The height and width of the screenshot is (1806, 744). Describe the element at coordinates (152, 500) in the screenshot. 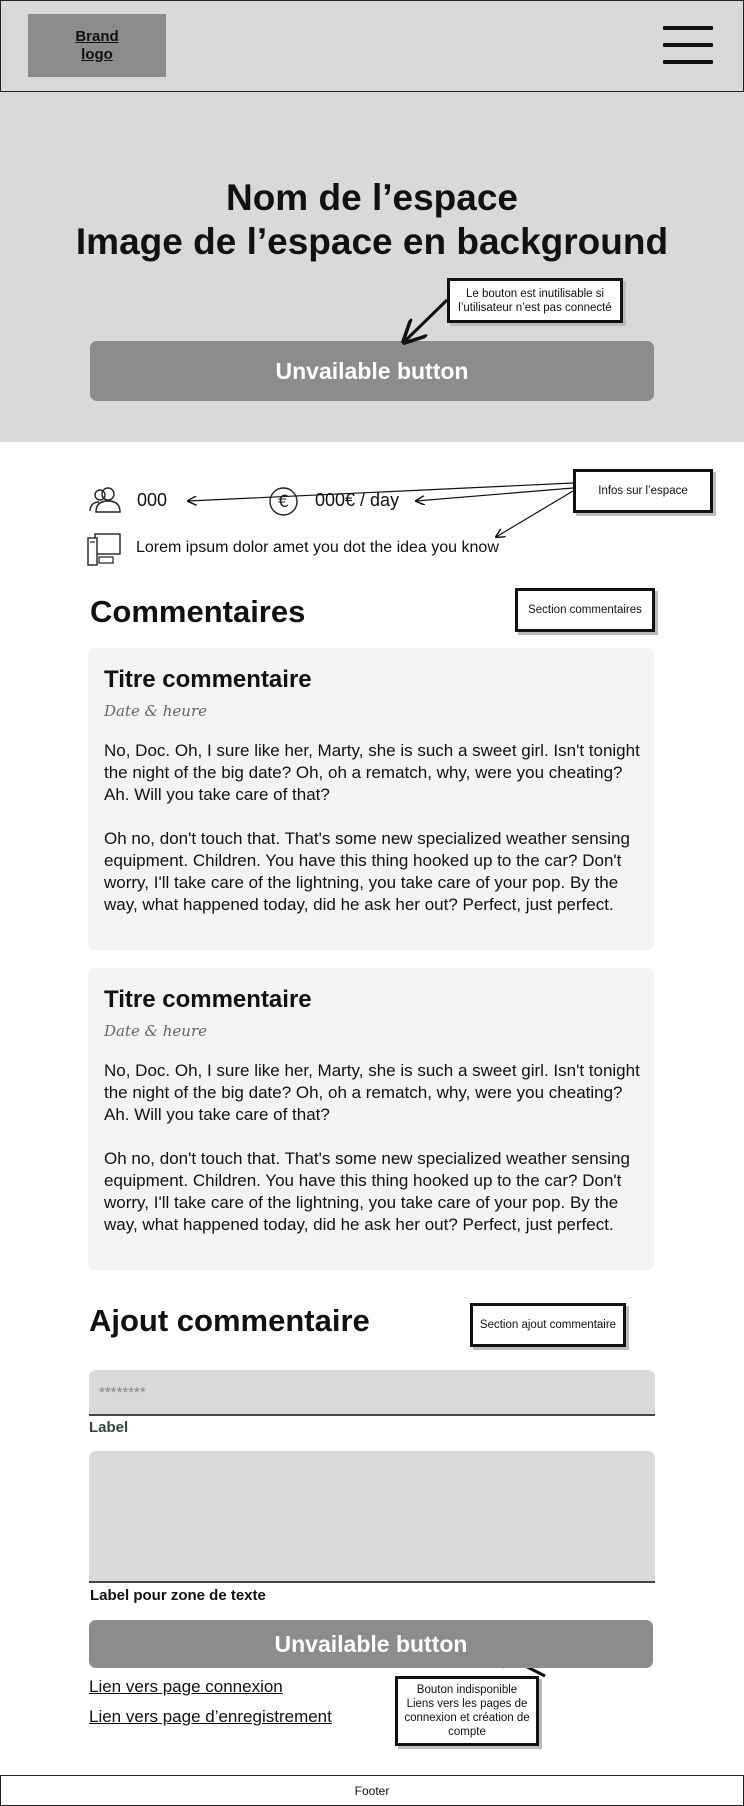

I see `capacity-value: 000` at that location.